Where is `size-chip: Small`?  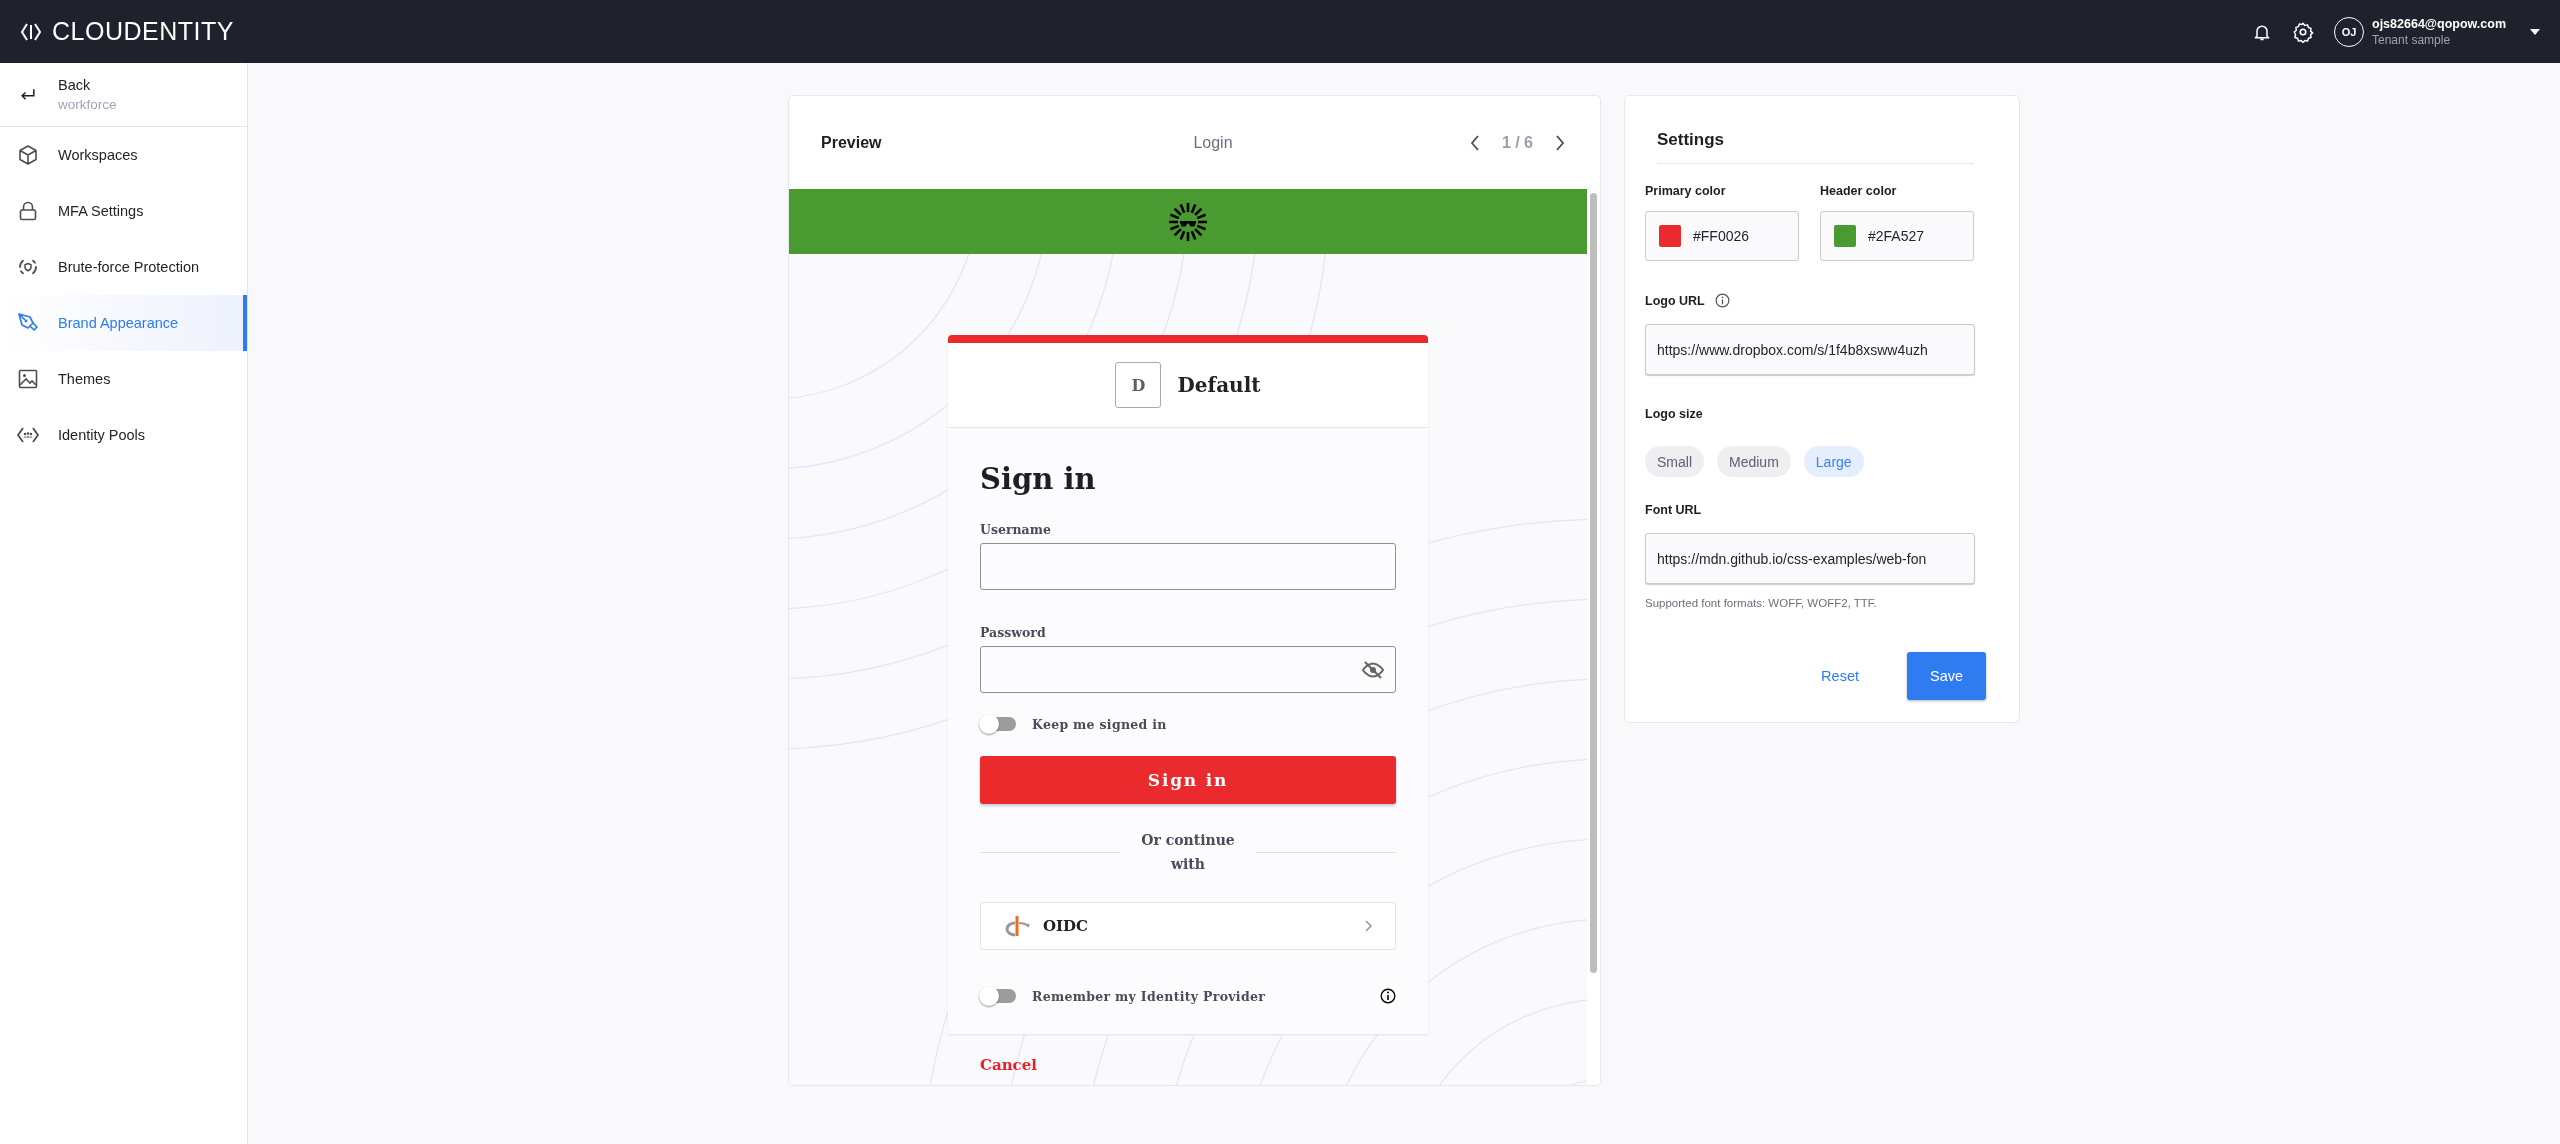
size-chip: Small is located at coordinates (1674, 461).